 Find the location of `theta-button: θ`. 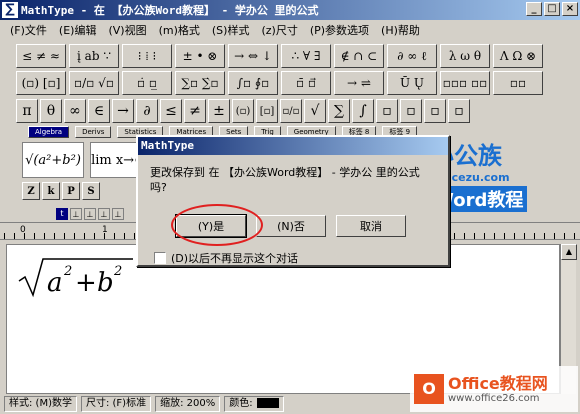

theta-button: θ is located at coordinates (51, 111).